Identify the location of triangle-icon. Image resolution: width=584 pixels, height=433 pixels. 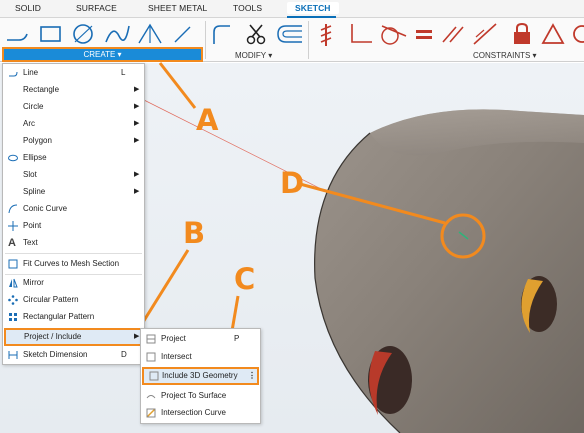
(150, 34).